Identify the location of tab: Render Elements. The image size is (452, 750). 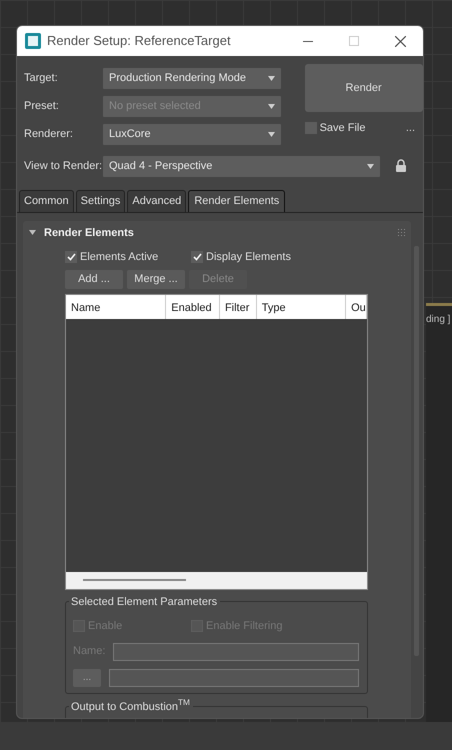
(237, 201).